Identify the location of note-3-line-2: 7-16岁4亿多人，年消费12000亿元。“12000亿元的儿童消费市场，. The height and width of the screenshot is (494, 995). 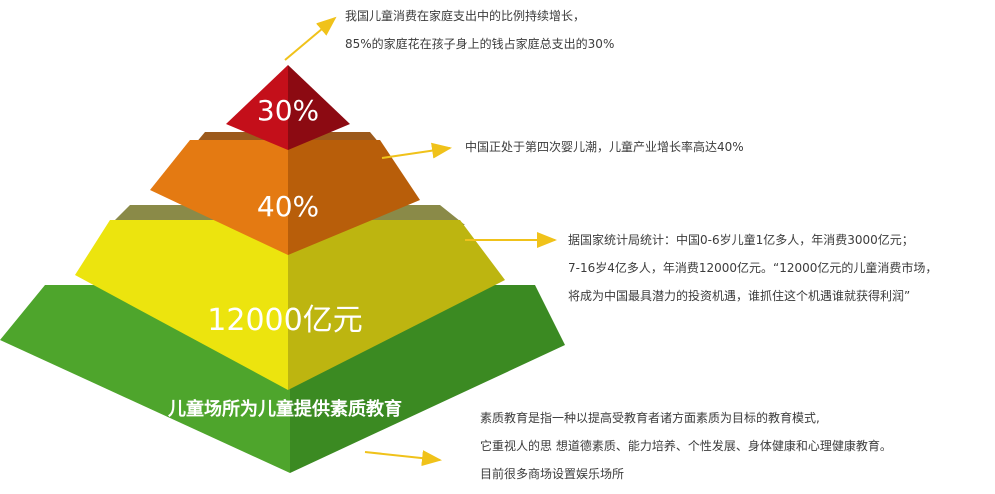
(753, 268).